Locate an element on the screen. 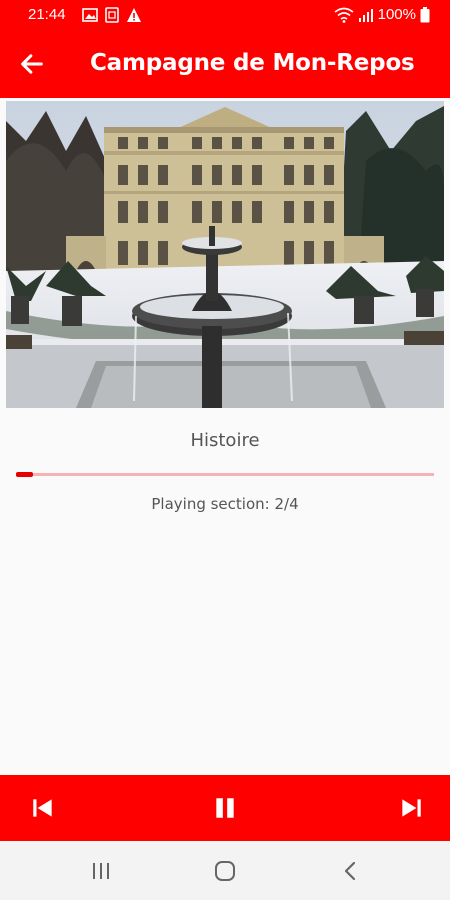 This screenshot has height=900, width=450. system-nav-bar is located at coordinates (225, 870).